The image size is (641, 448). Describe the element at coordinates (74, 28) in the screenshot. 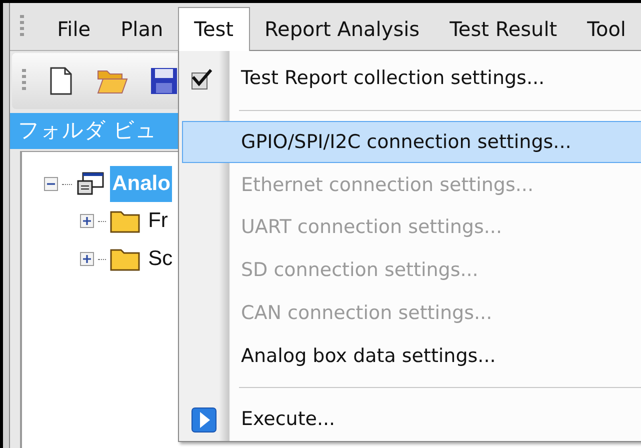

I see `menu-item: File` at that location.